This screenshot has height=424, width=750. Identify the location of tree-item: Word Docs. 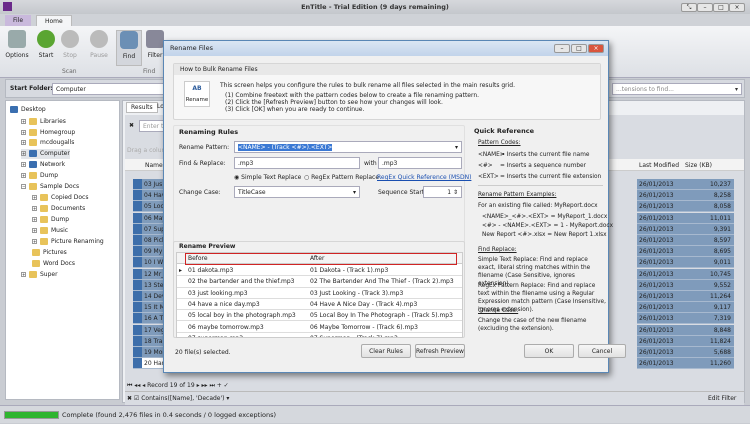
(53, 264).